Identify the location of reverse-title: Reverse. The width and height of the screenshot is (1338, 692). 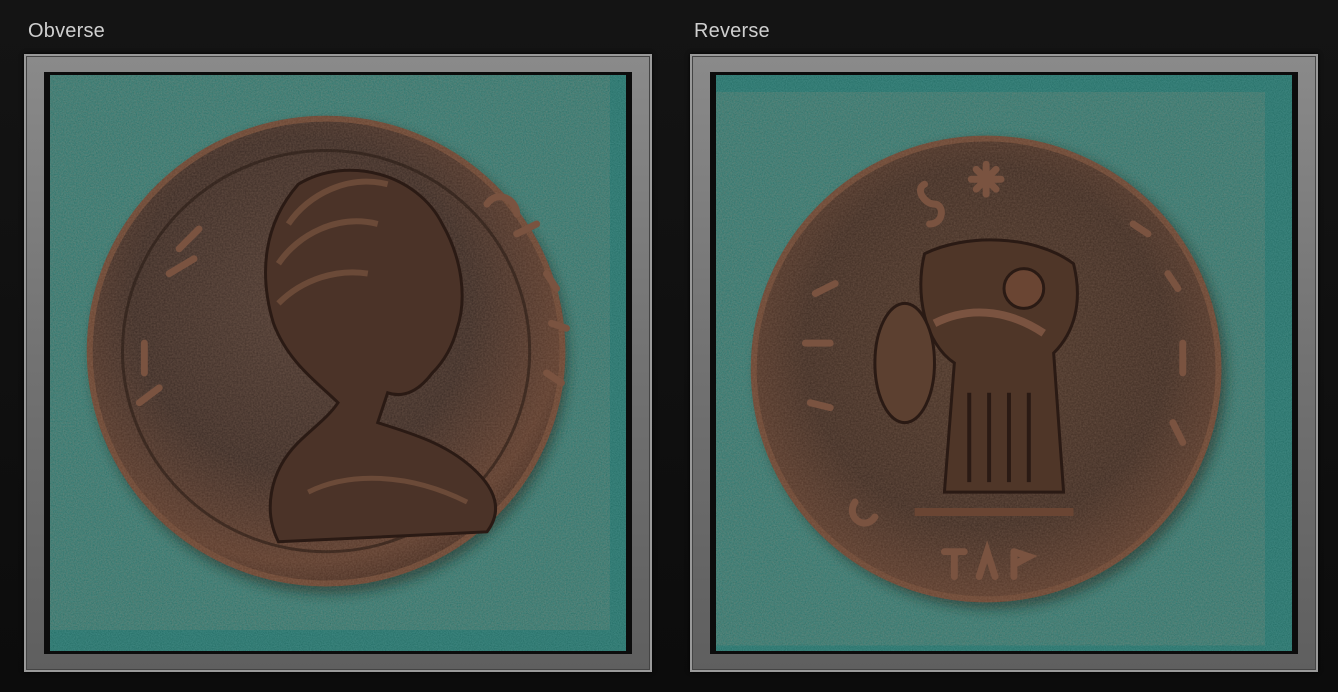
(732, 31).